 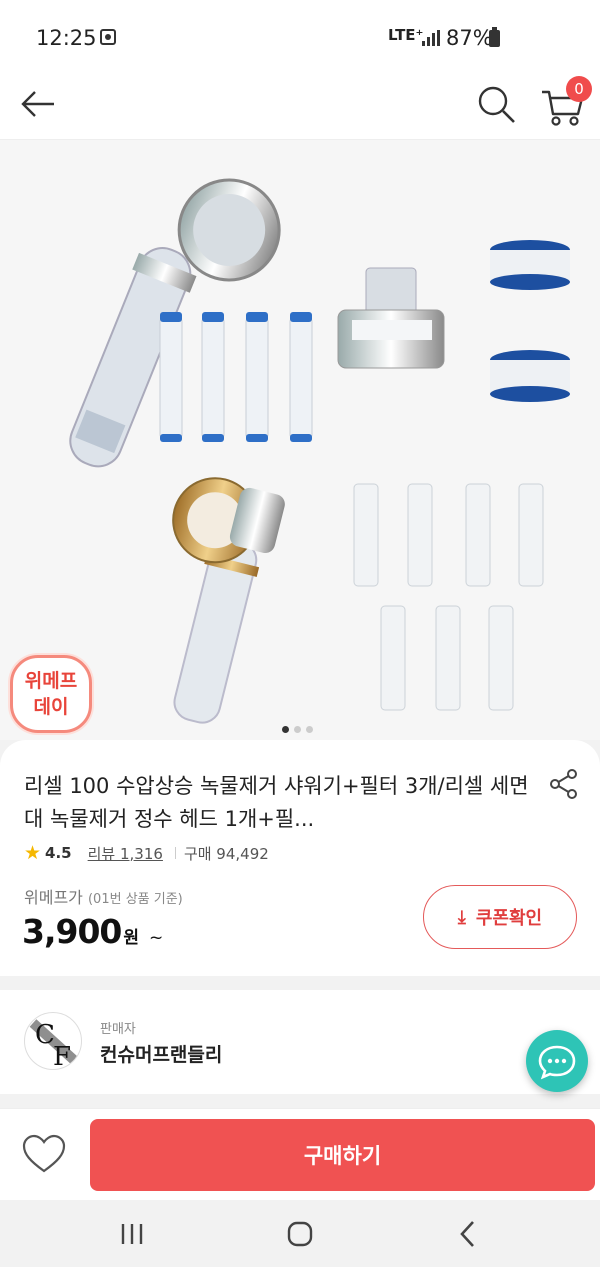 I want to click on price-unit: 원, so click(x=131, y=938).